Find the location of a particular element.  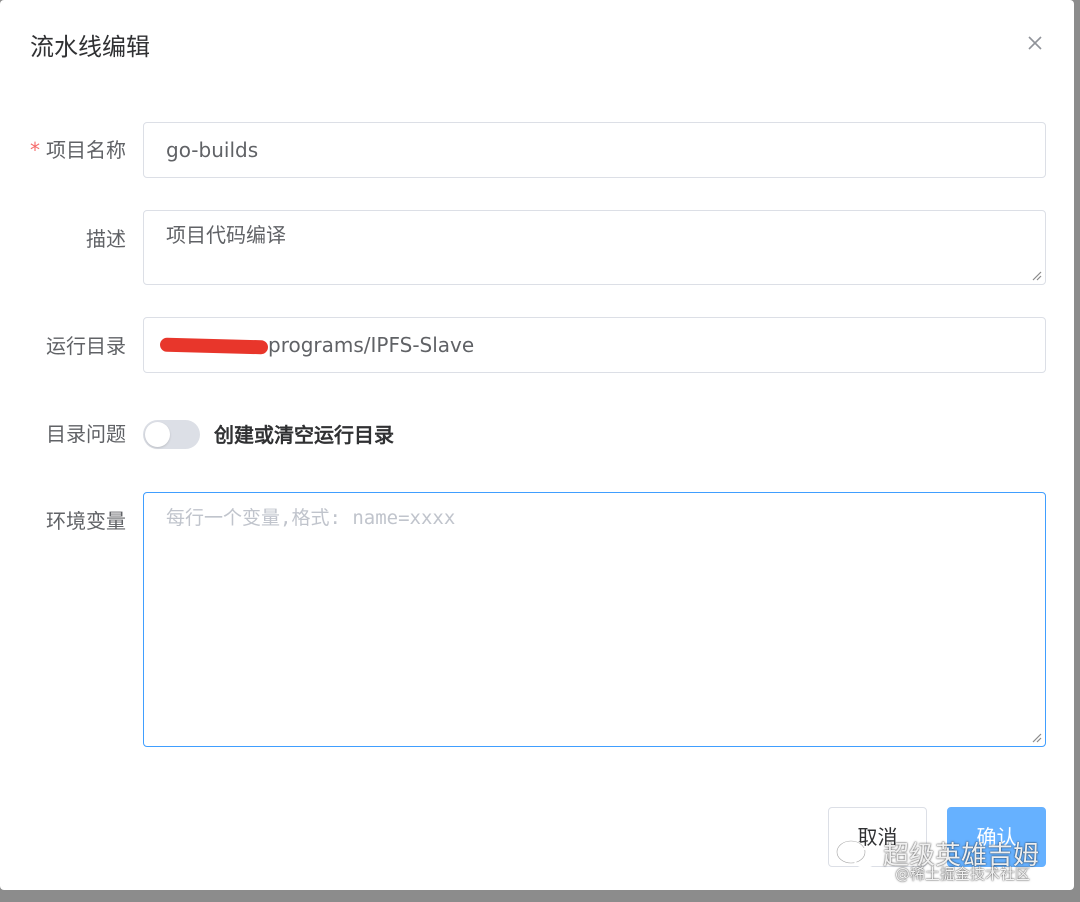

redaction-mark is located at coordinates (214, 346).